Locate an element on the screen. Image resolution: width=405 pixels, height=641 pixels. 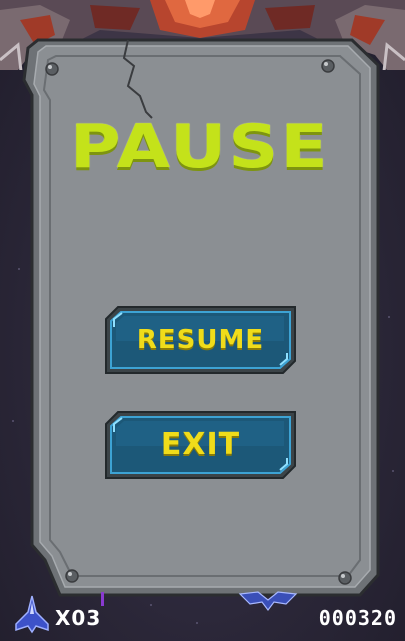
exit-button: EXIT is located at coordinates (200, 445).